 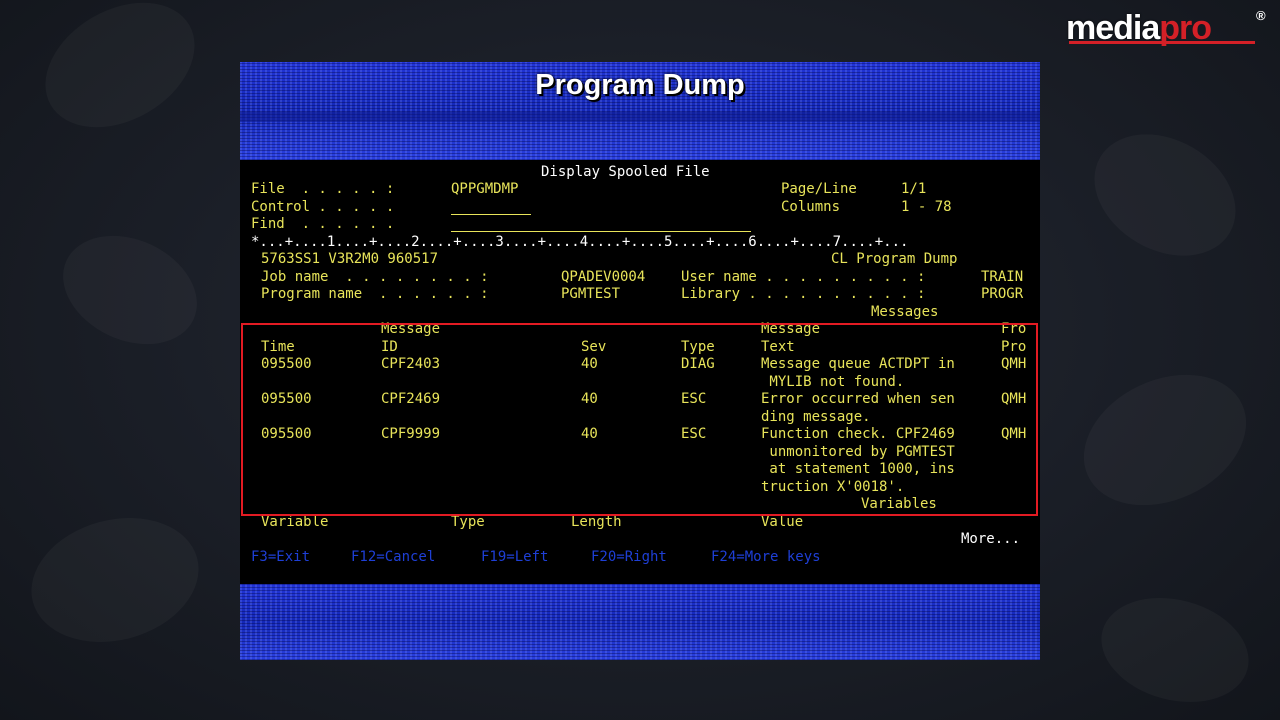 What do you see at coordinates (393, 557) in the screenshot?
I see `fkey-cancel: F12=Cancel` at bounding box center [393, 557].